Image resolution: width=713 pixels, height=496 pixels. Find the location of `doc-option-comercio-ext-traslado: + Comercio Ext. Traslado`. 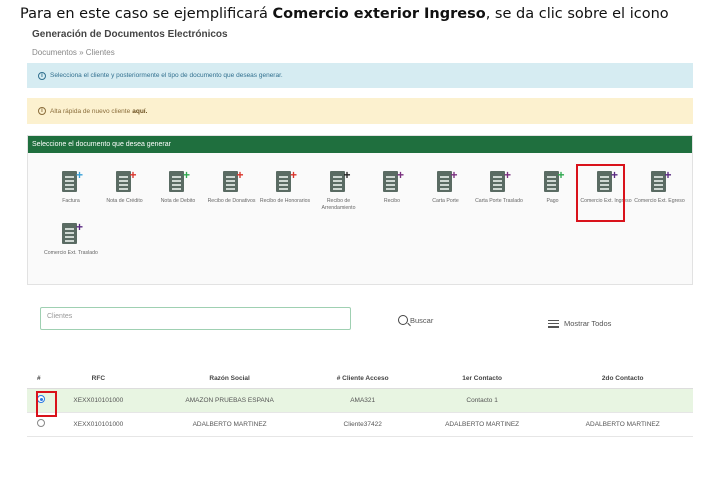

doc-option-comercio-ext-traslado: + Comercio Ext. Traslado is located at coordinates (71, 239).